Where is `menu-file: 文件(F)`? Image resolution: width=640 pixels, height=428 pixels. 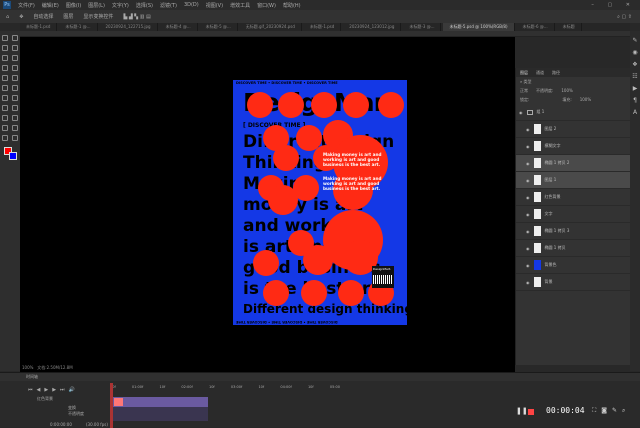
menu-file: 文件(F) is located at coordinates (26, 5).